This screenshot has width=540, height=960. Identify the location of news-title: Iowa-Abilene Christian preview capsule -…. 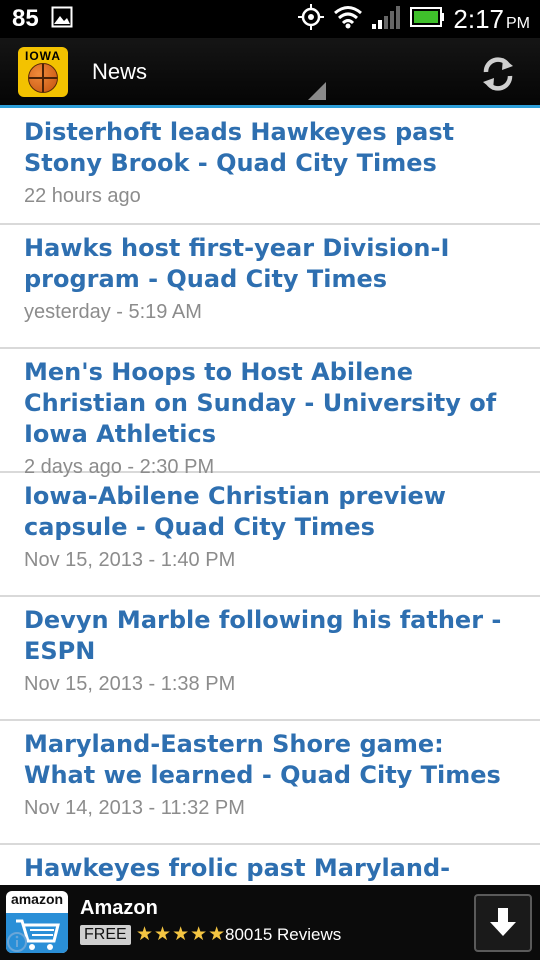
(235, 511).